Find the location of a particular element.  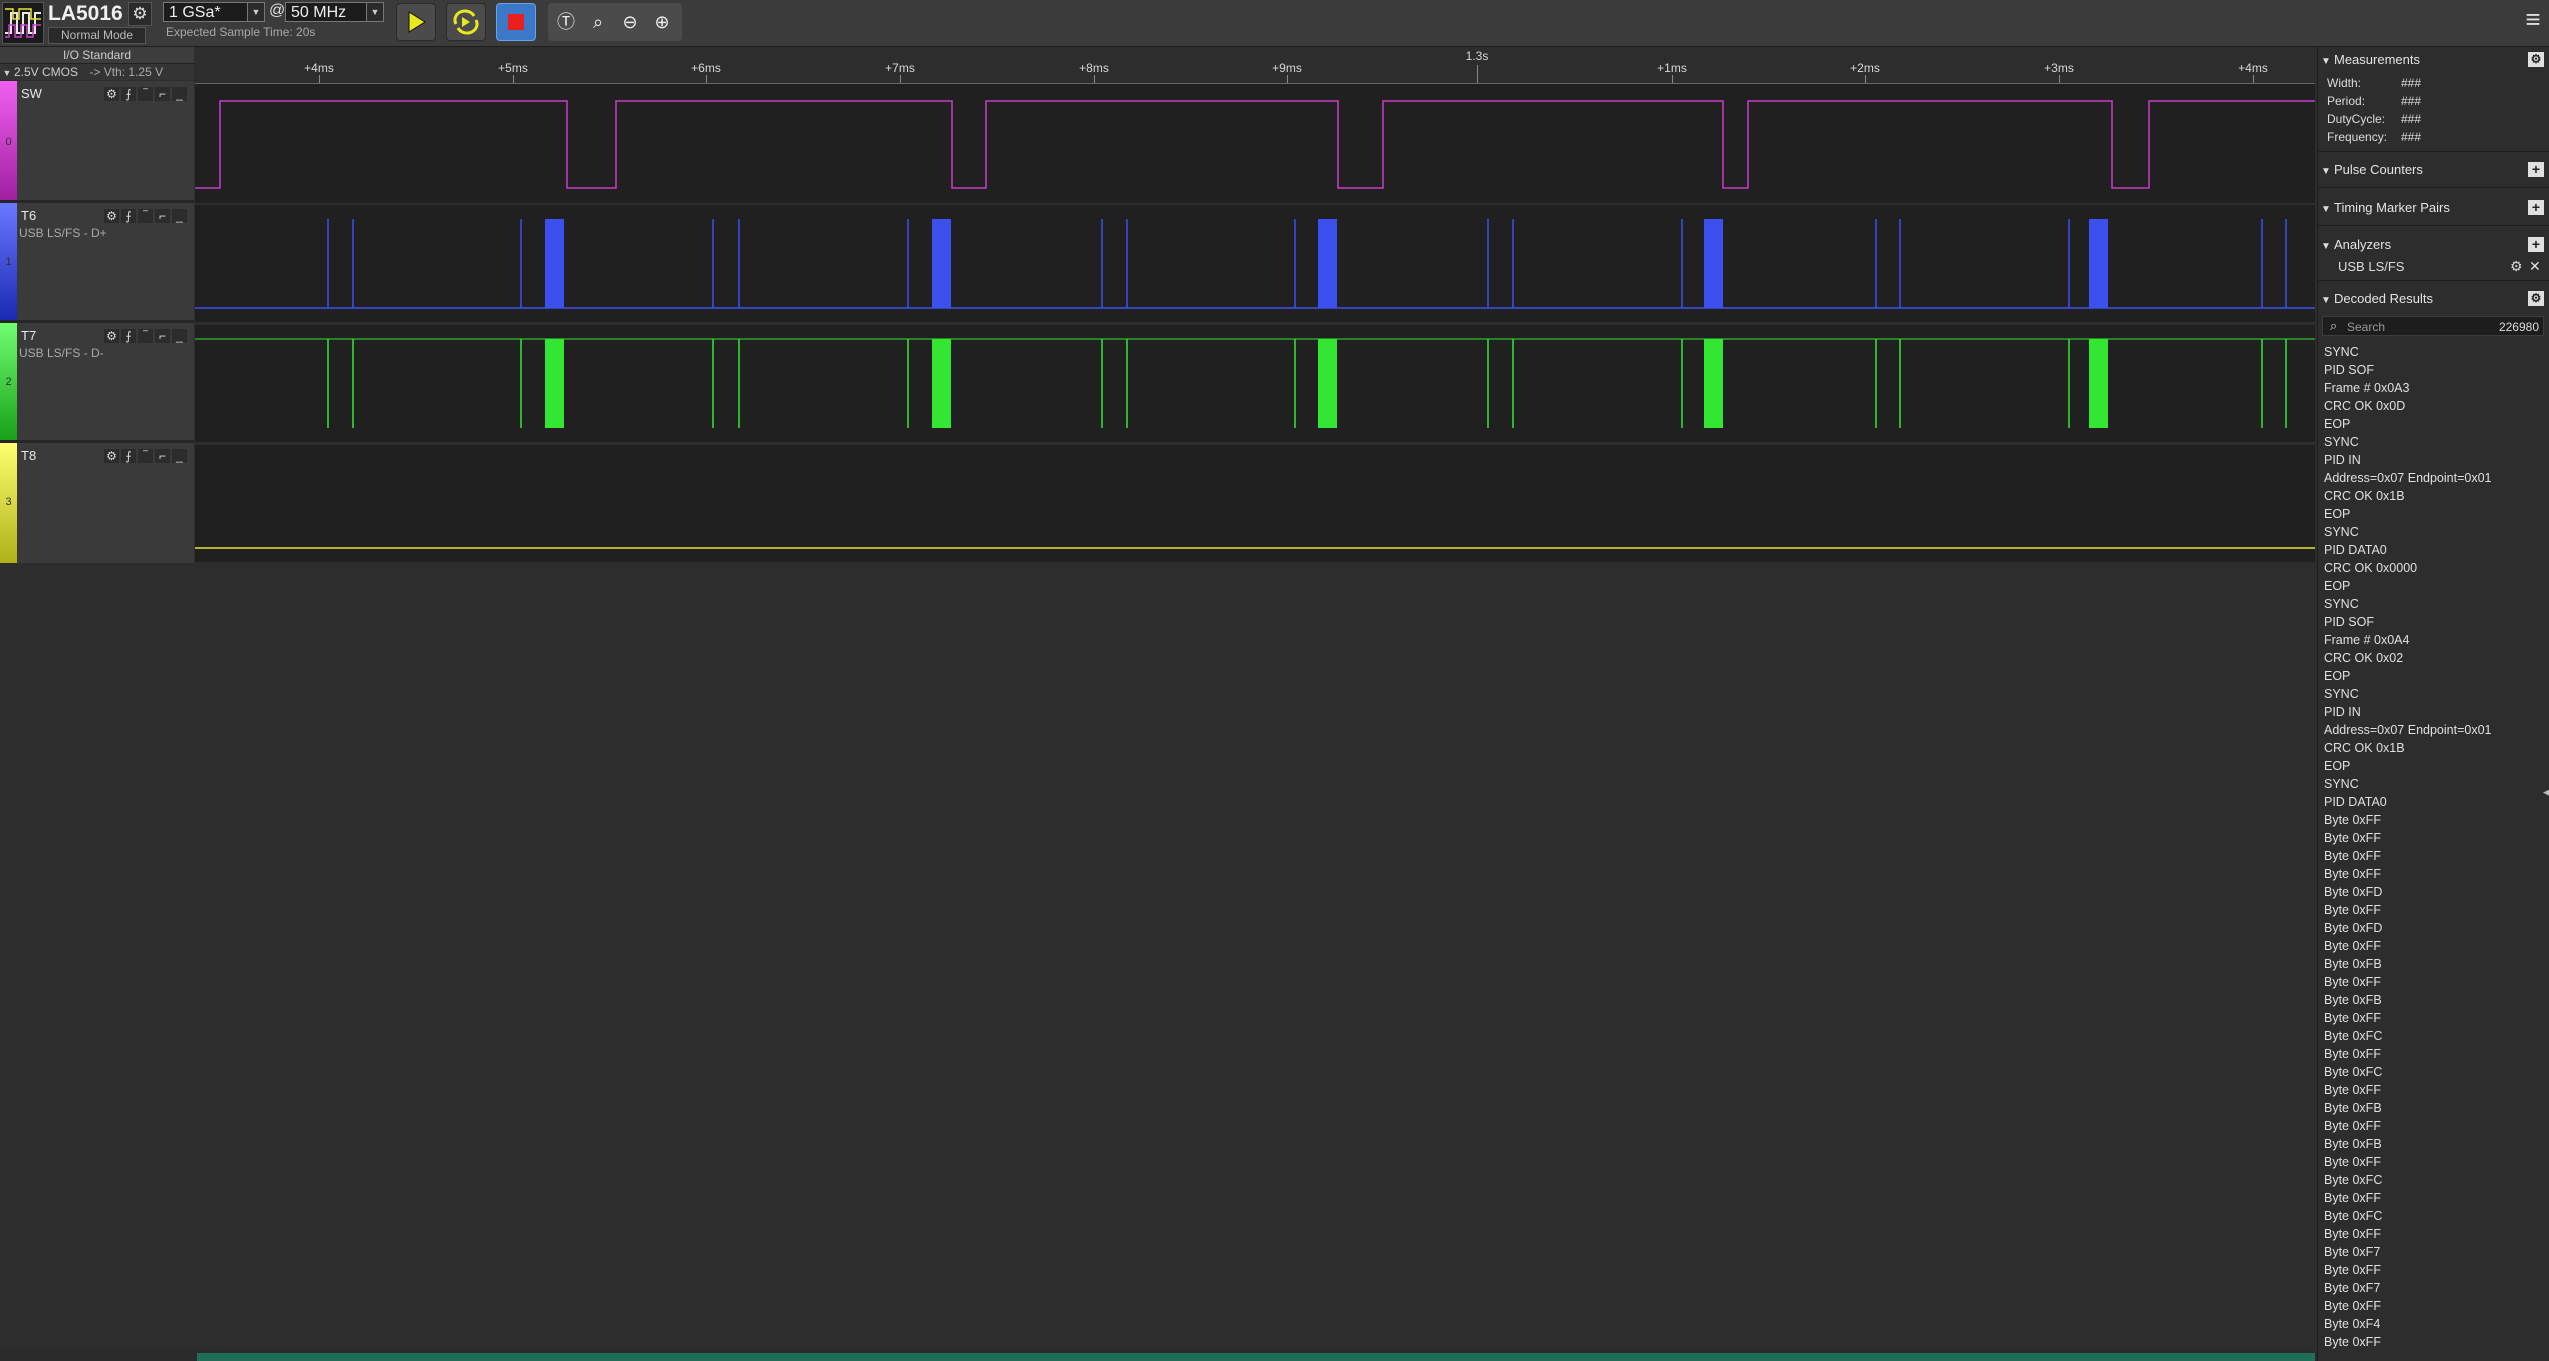

zoom-out-icon: ⊖ is located at coordinates (630, 22).